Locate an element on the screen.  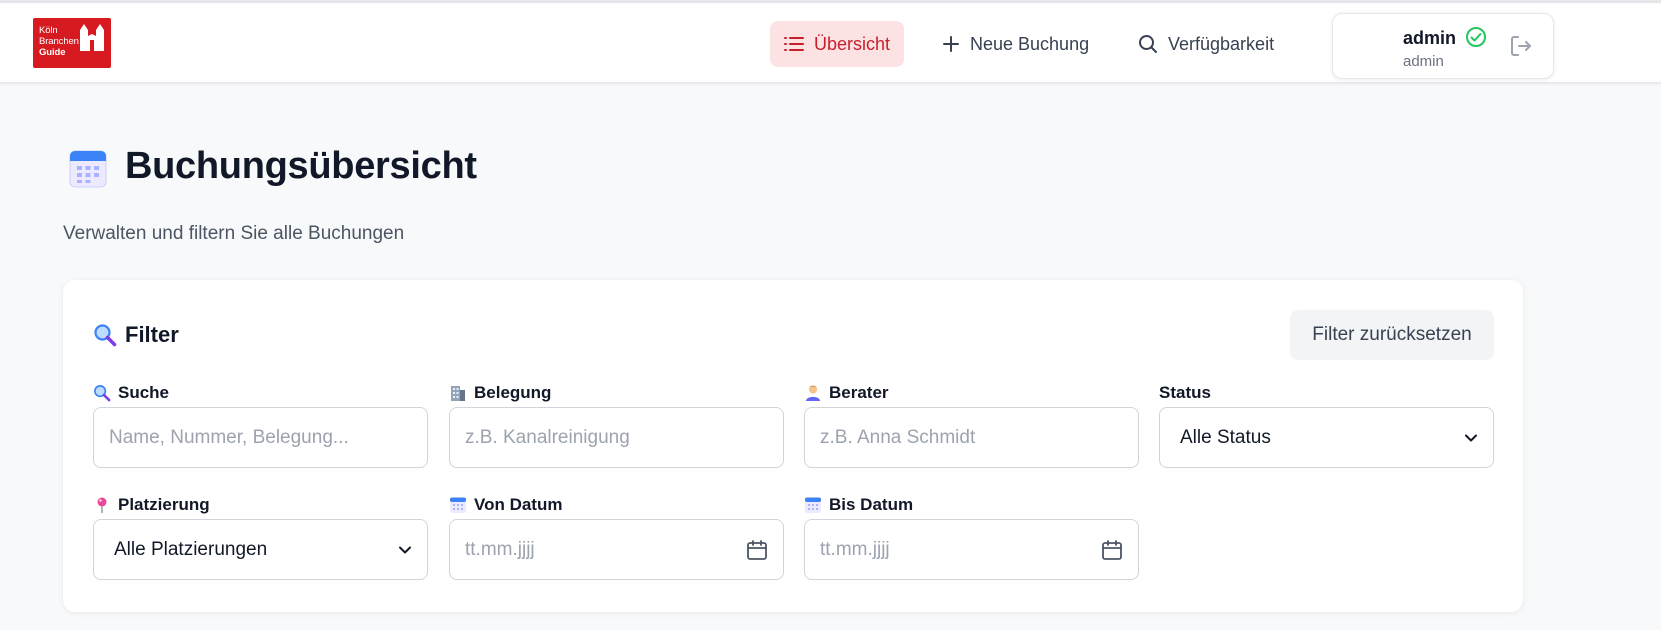
page-subtitle: Verwalten und filtern Sie alle Buchungen is located at coordinates (234, 233).